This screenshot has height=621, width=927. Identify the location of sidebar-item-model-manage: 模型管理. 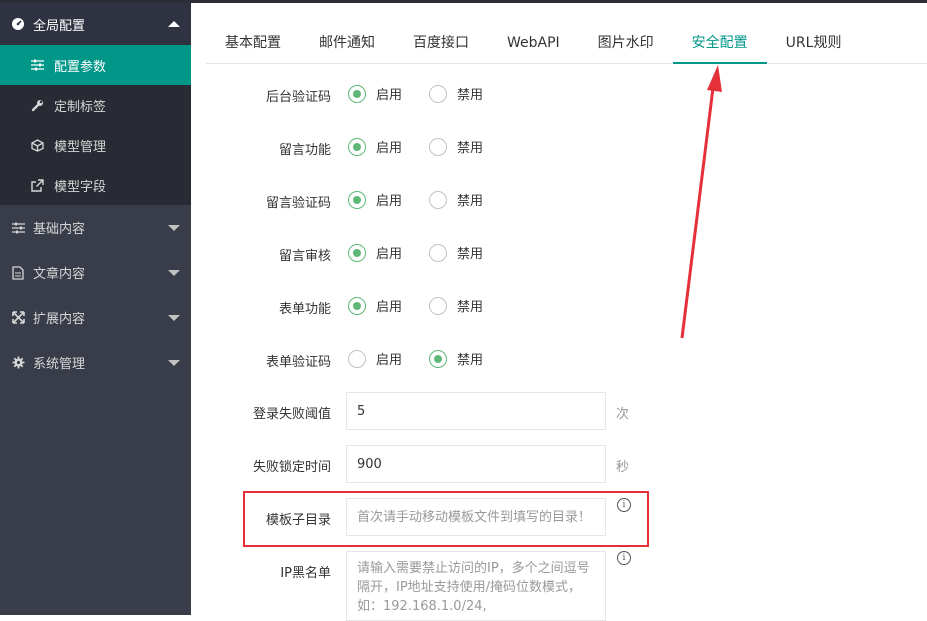
(95, 145).